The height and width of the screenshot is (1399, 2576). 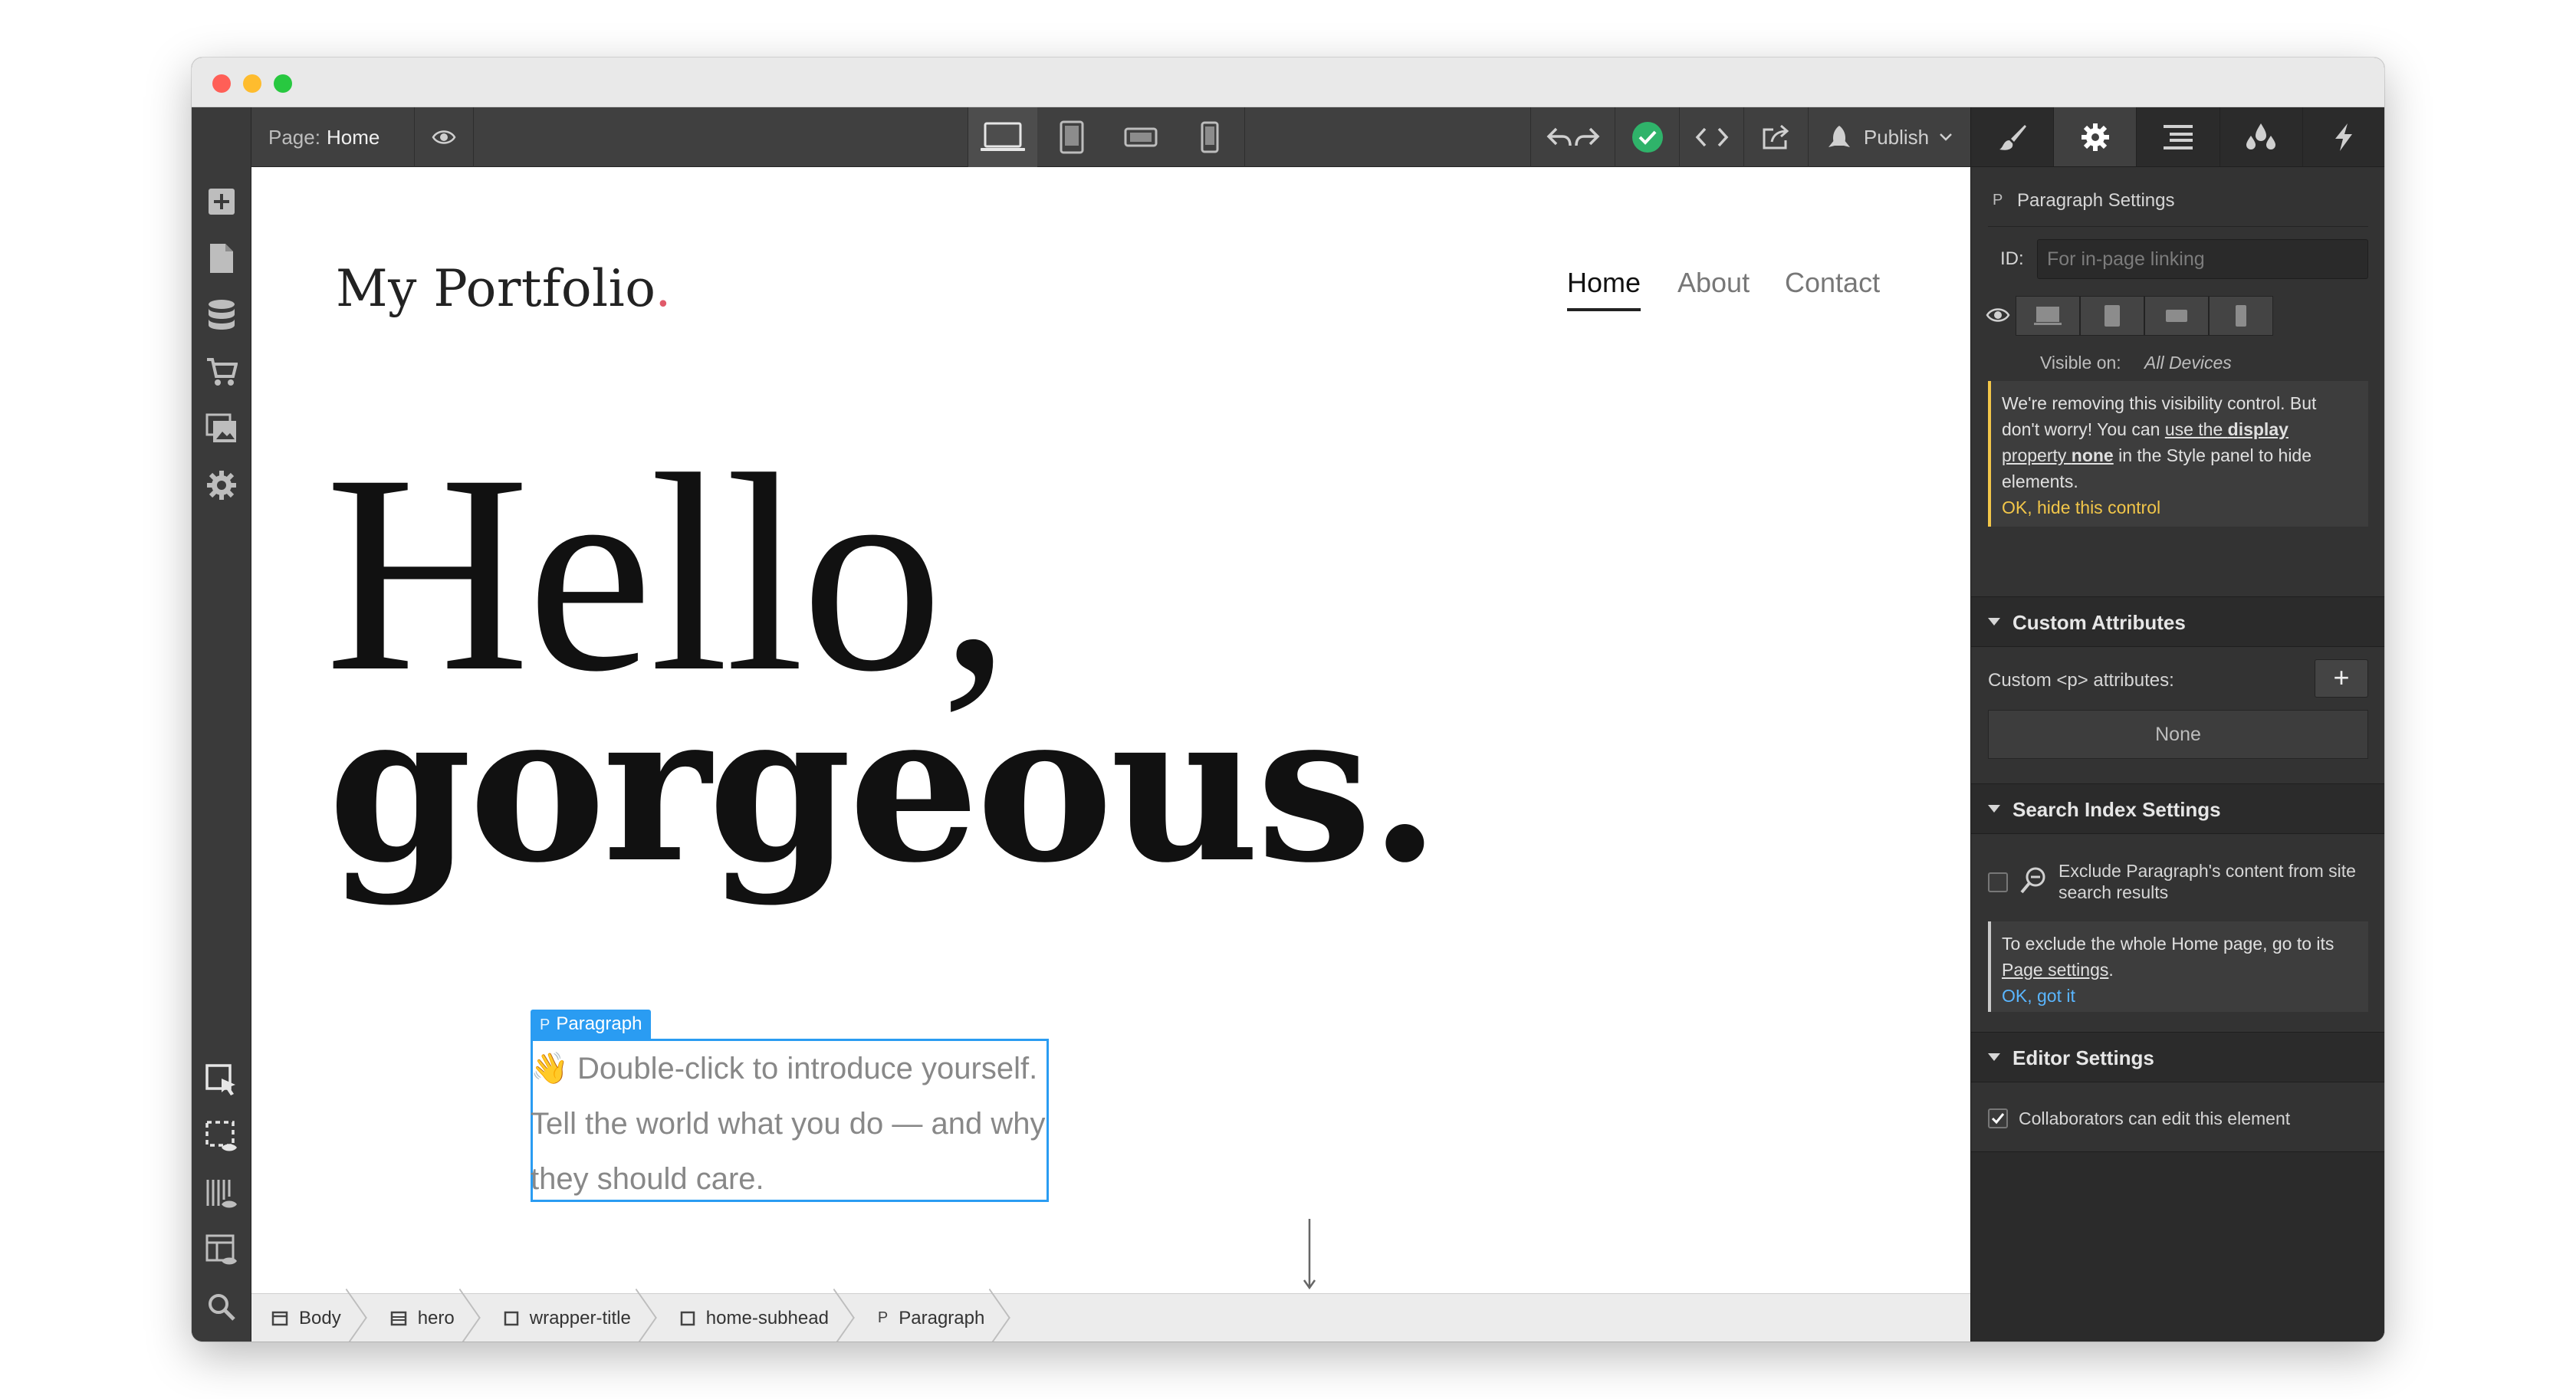 I want to click on assets-images-icon, so click(x=222, y=428).